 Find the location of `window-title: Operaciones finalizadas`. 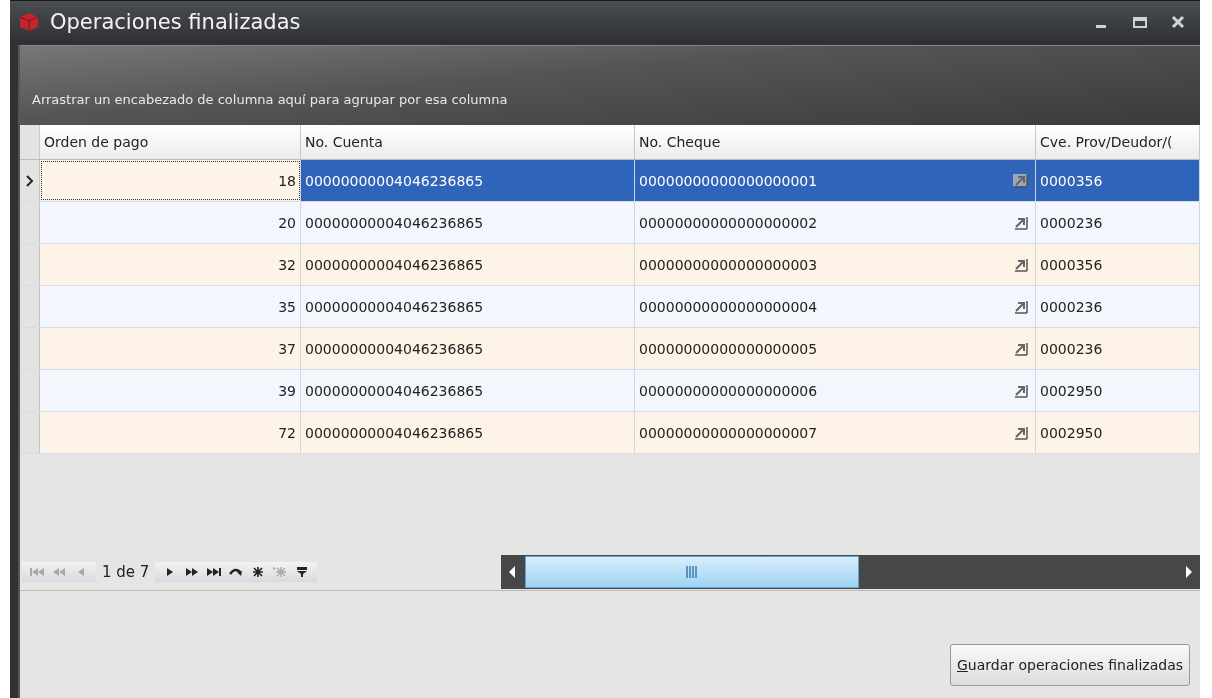

window-title: Operaciones finalizadas is located at coordinates (175, 22).